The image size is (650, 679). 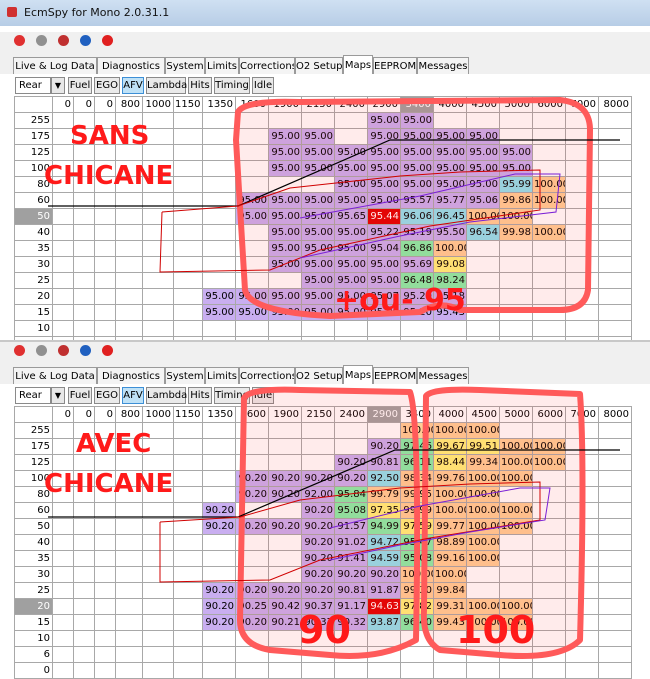 I want to click on map-cell: 99.16, so click(x=450, y=558).